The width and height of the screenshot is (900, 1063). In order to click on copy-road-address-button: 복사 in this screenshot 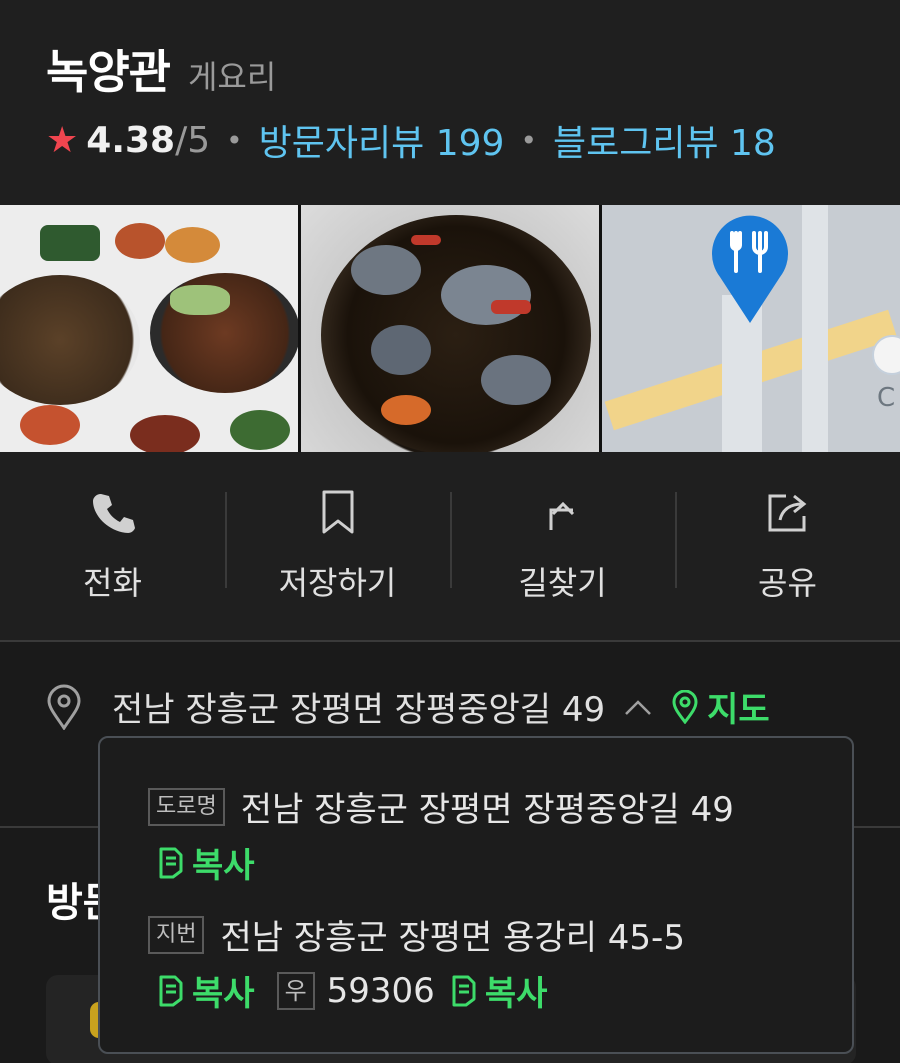, I will do `click(205, 862)`.